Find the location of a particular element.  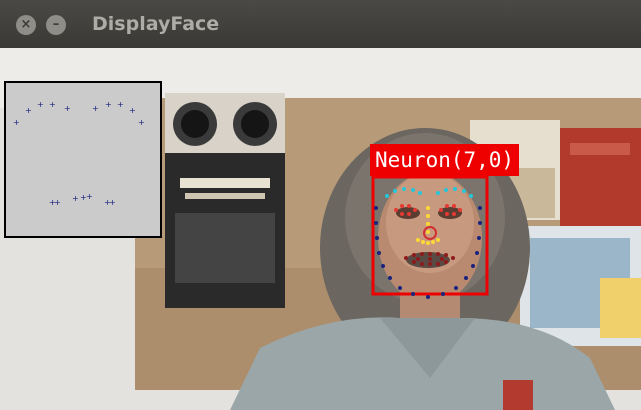

minimize-button: – is located at coordinates (56, 25).